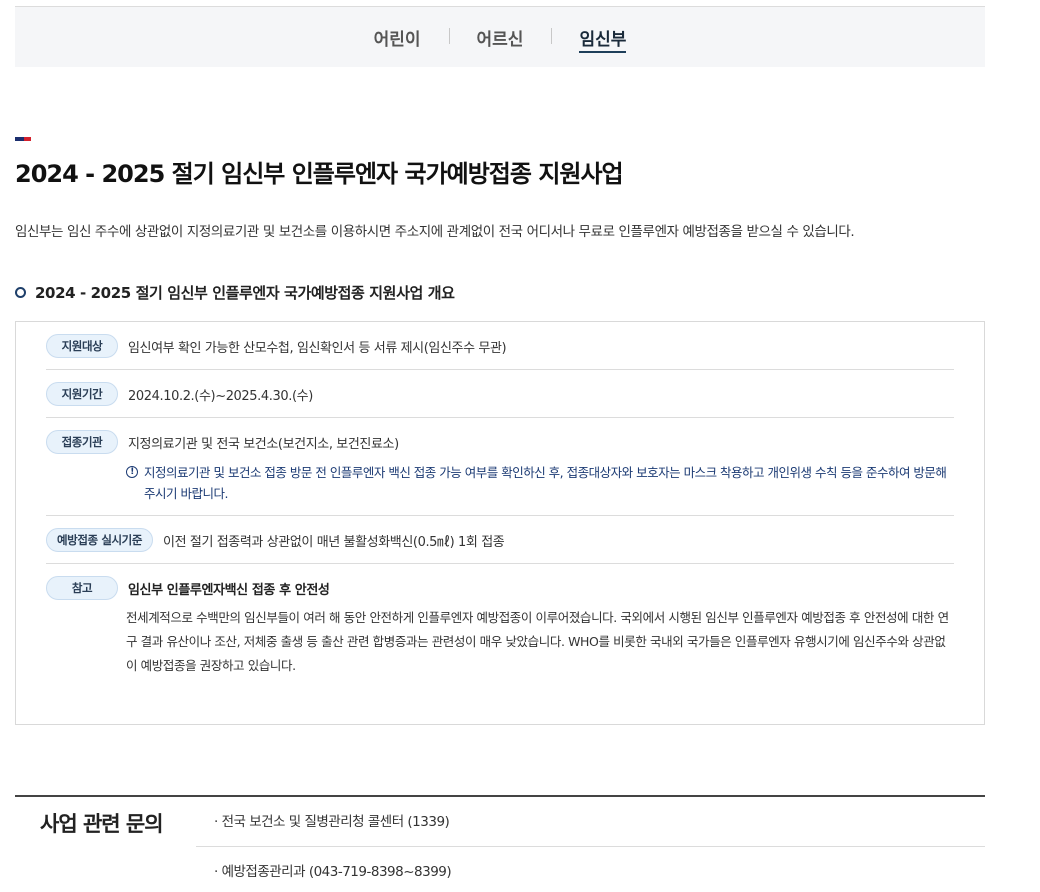  Describe the element at coordinates (82, 394) in the screenshot. I see `badge-period: 지원기간` at that location.